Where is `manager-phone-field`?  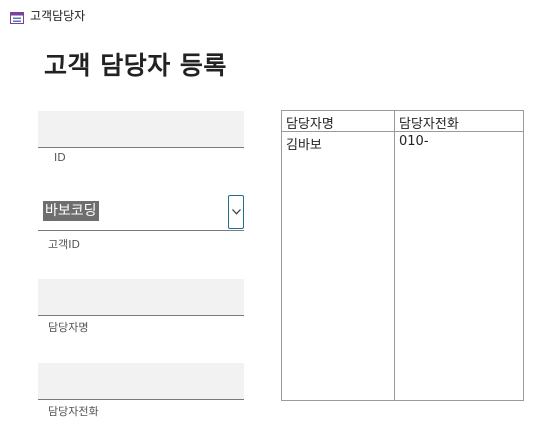
manager-phone-field is located at coordinates (141, 381).